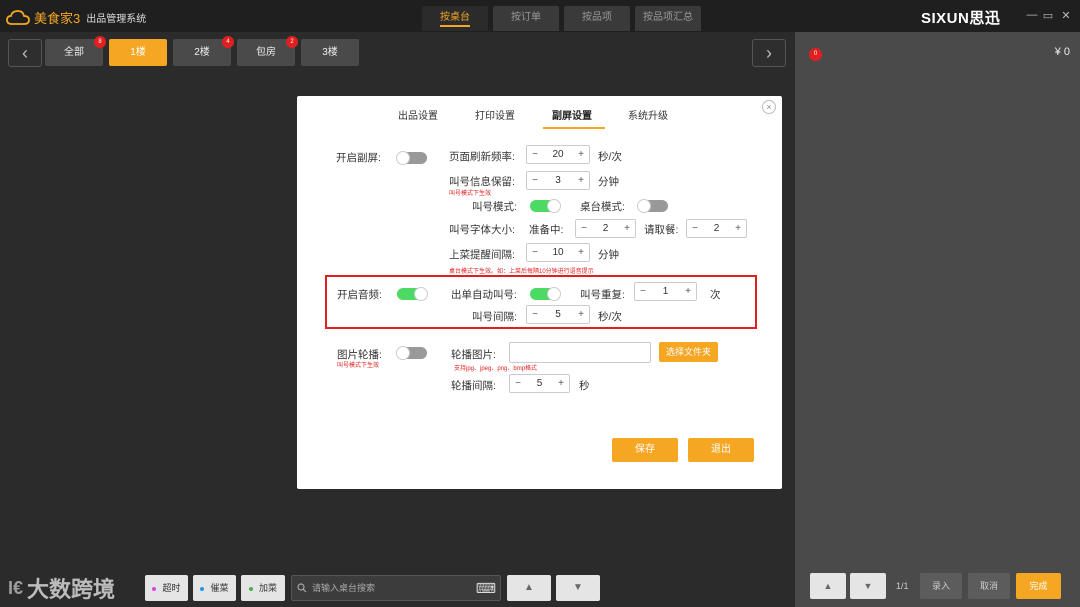 This screenshot has height=607, width=1080. What do you see at coordinates (578, 588) in the screenshot?
I see `scroll-down-button: ▼` at bounding box center [578, 588].